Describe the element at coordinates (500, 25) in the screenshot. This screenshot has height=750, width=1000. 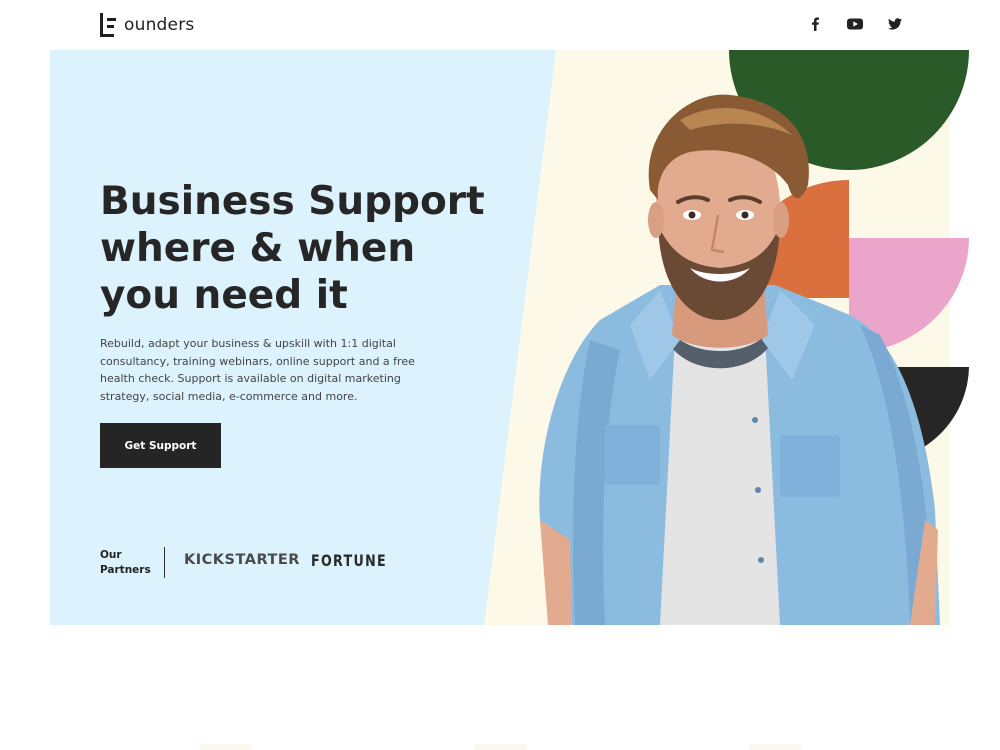
I see `site-header: ounders` at that location.